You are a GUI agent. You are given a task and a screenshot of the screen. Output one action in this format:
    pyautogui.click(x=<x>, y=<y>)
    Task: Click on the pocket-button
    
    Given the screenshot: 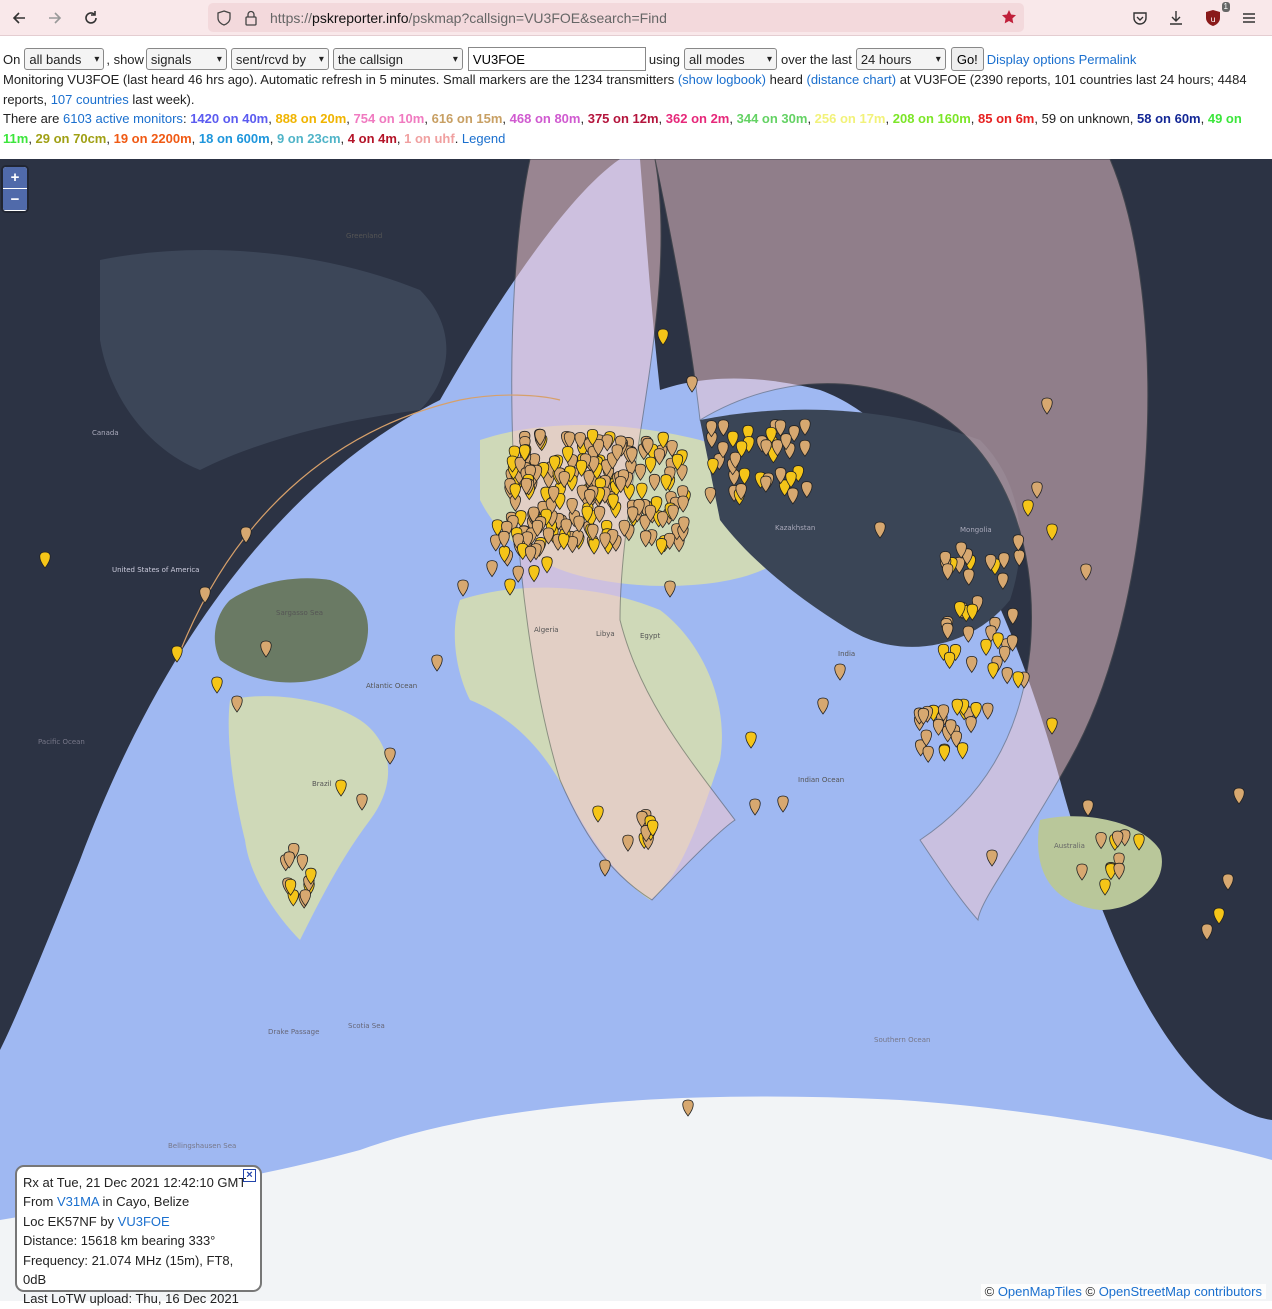 What is the action you would take?
    pyautogui.click(x=1140, y=18)
    